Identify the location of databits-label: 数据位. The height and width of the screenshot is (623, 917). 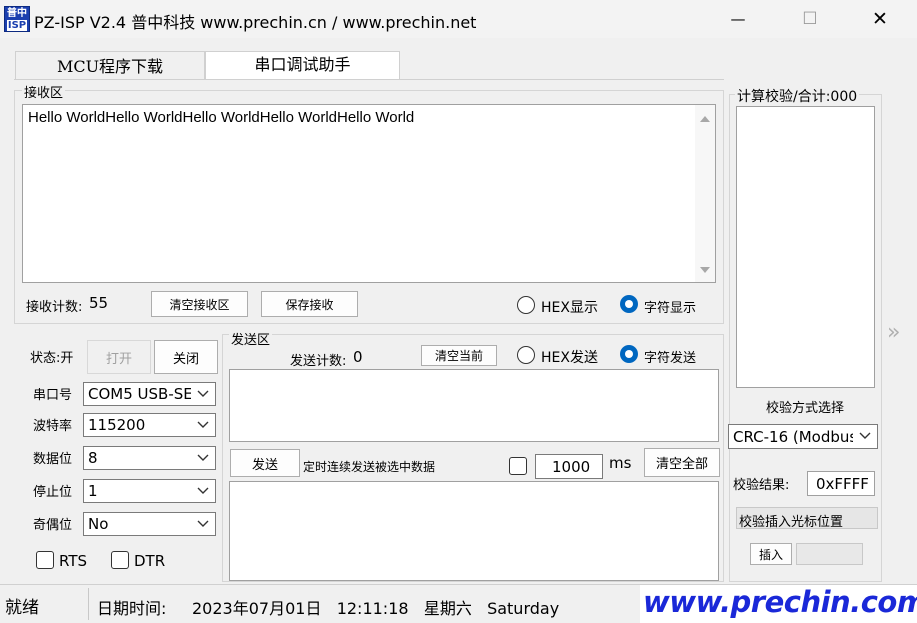
(53, 459).